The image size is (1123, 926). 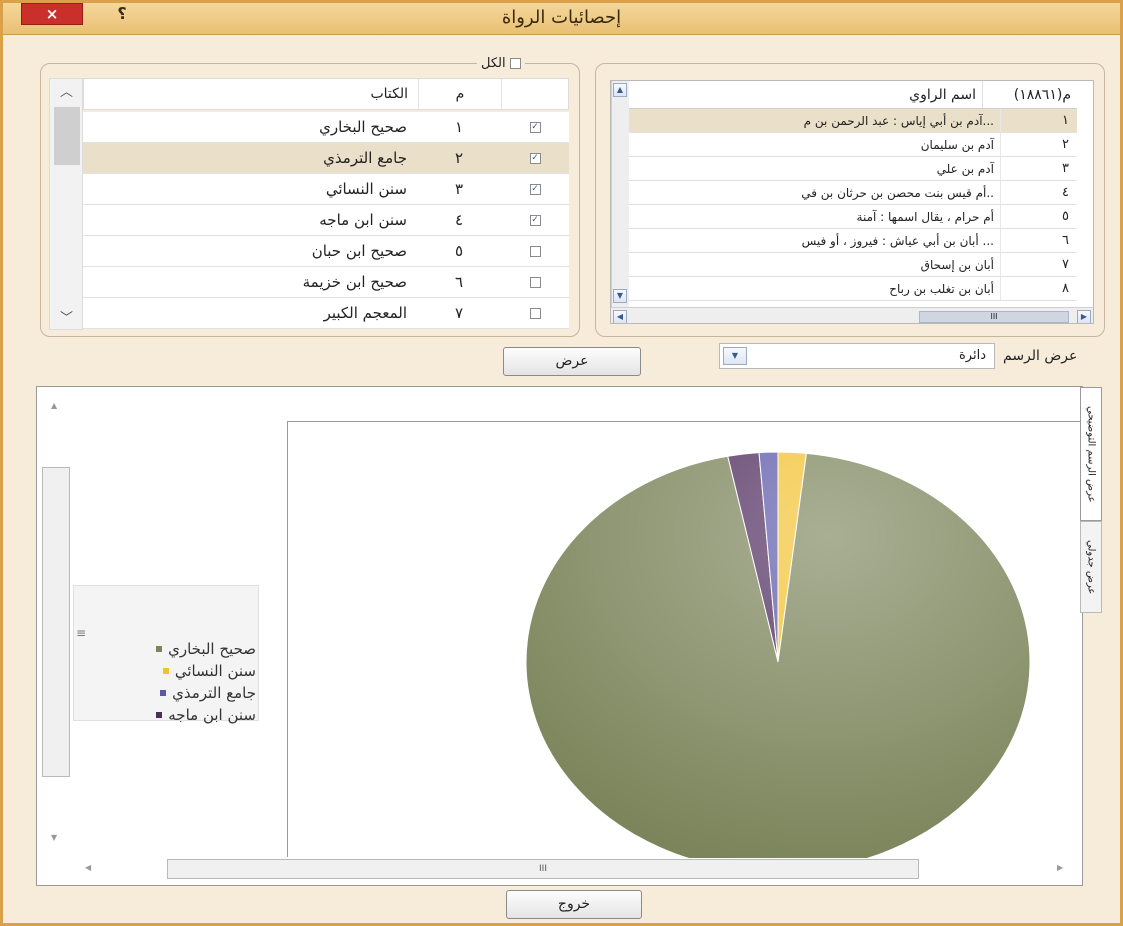 I want to click on legend-grip-icon: ≡, so click(x=81, y=633).